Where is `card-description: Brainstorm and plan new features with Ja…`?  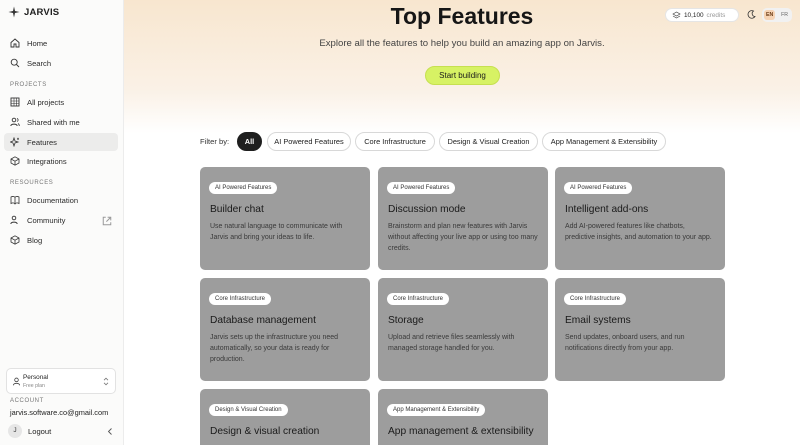
card-description: Brainstorm and plan new features with Ja… is located at coordinates (463, 237).